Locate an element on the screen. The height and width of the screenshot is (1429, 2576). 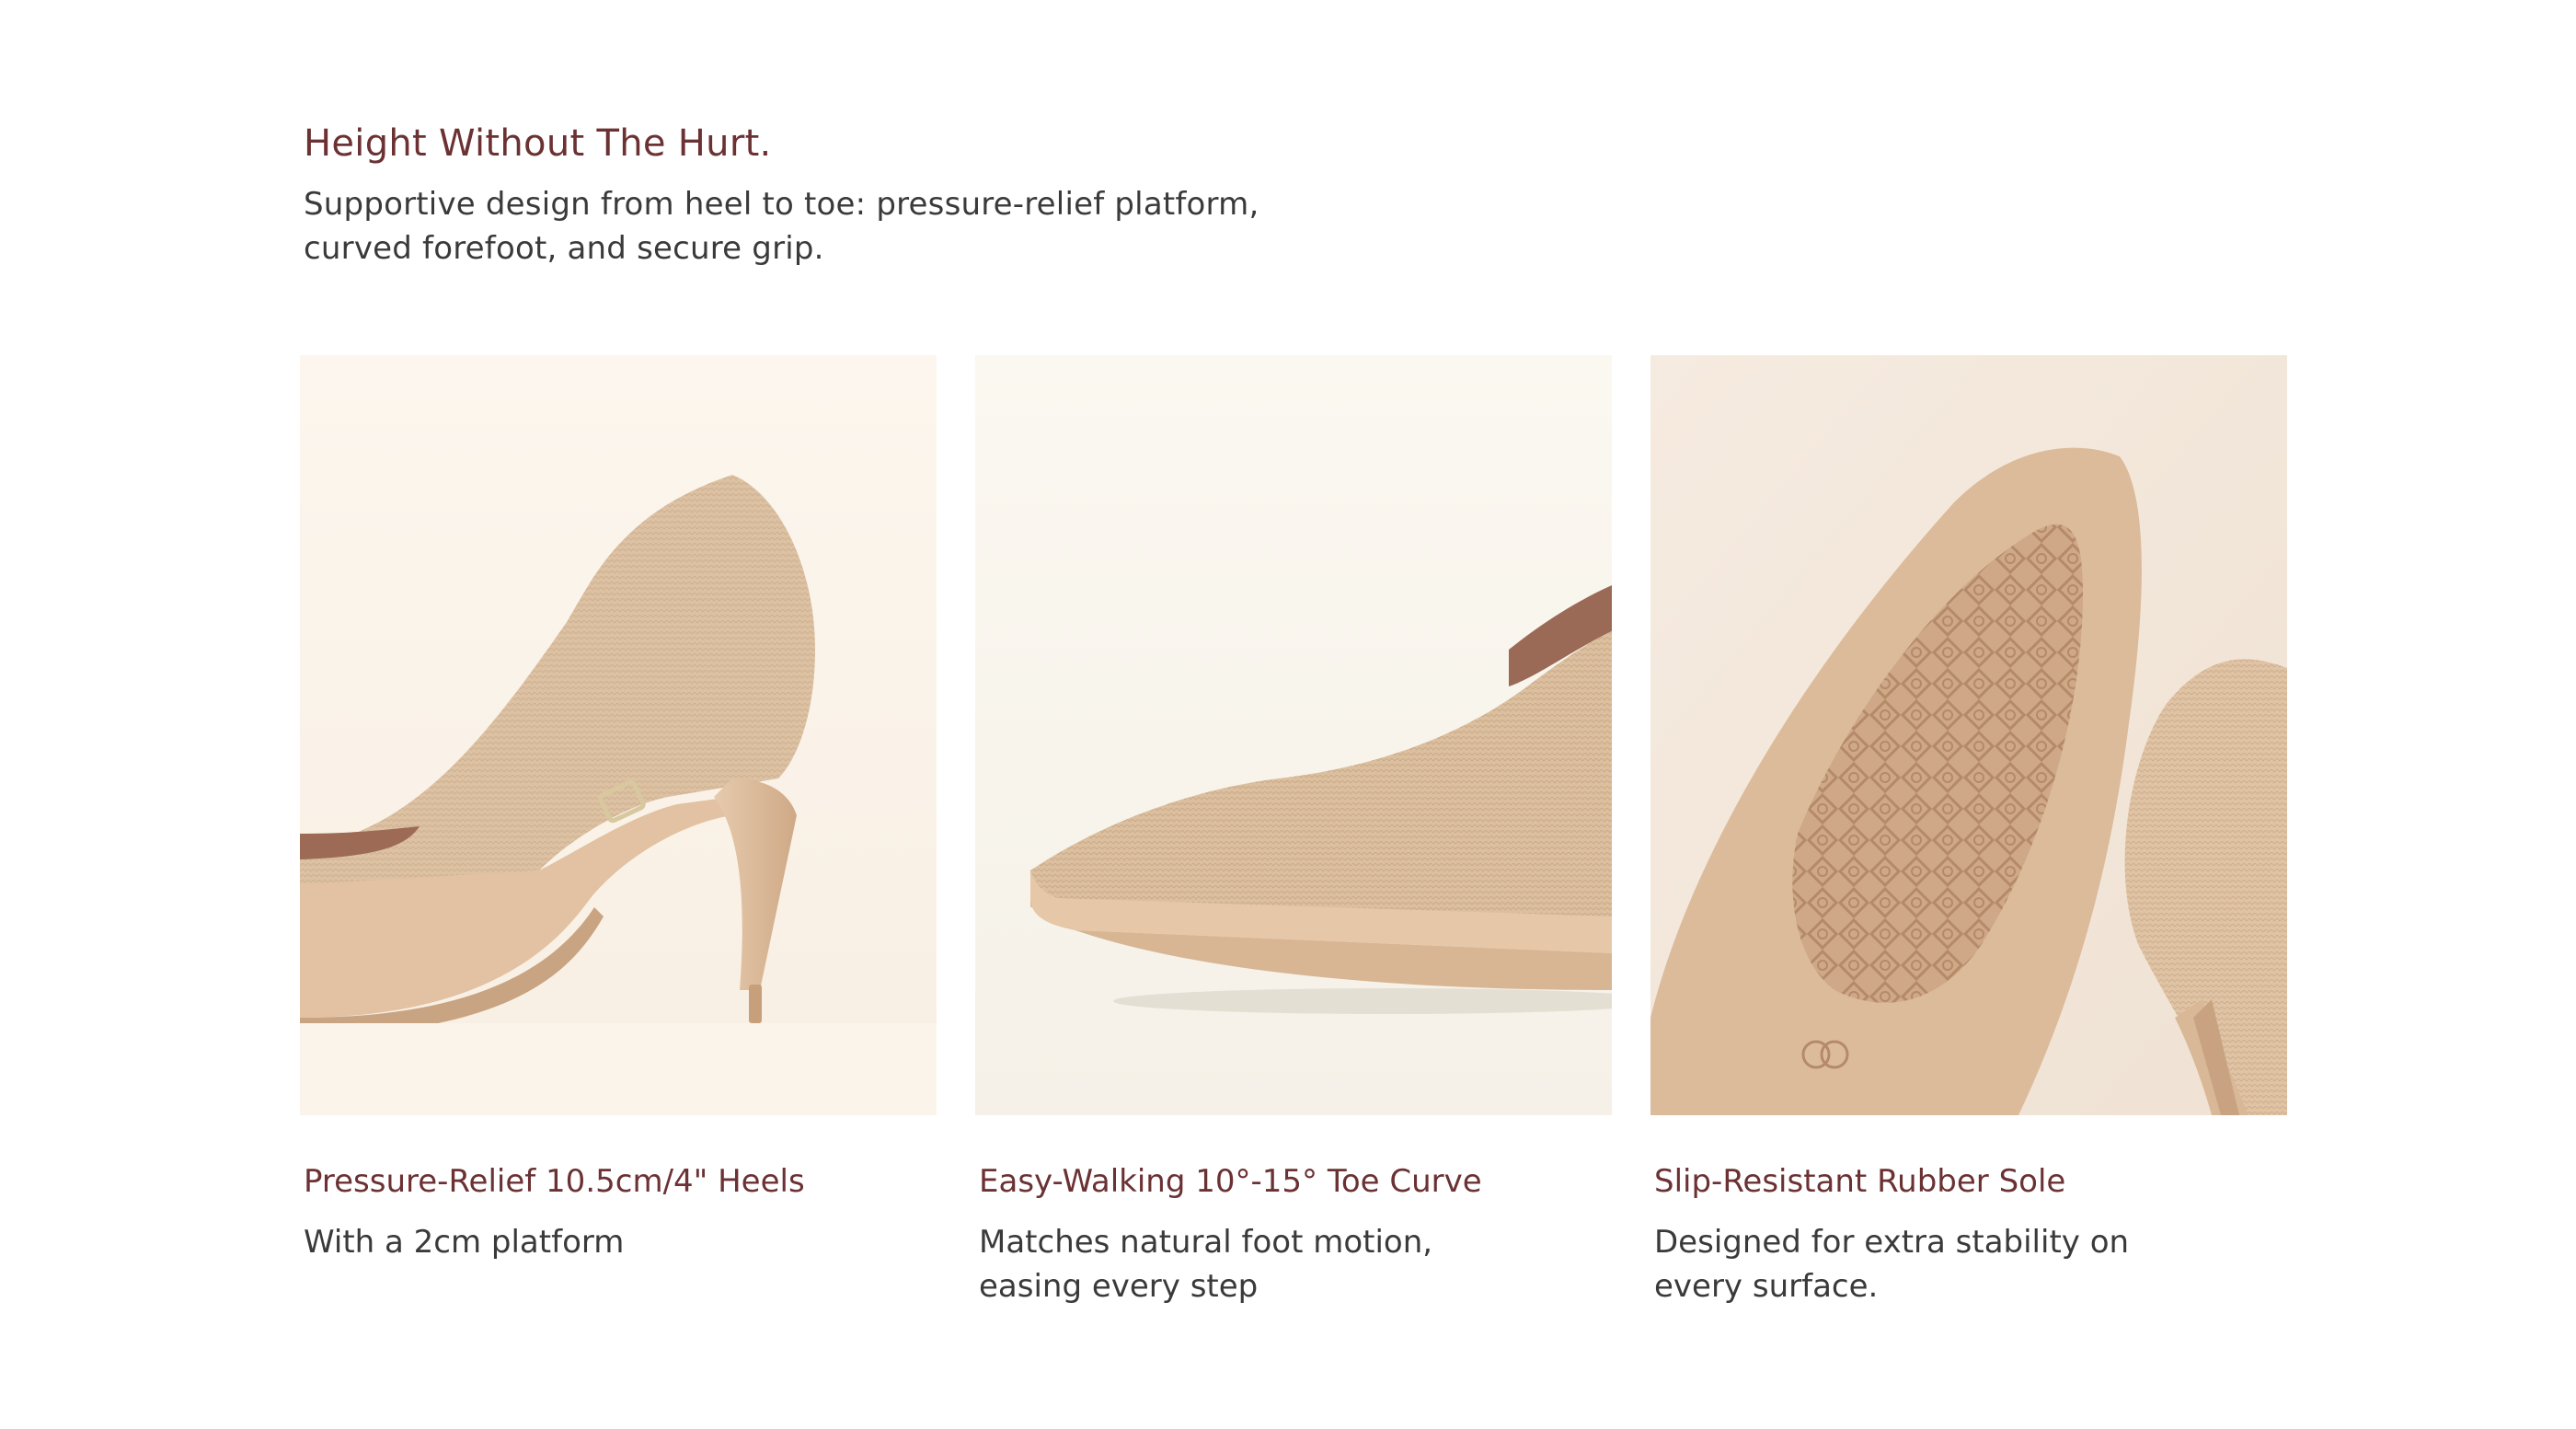
feature-title-heels: Pressure-Relief 10.5cm/4" Heels is located at coordinates (554, 1181).